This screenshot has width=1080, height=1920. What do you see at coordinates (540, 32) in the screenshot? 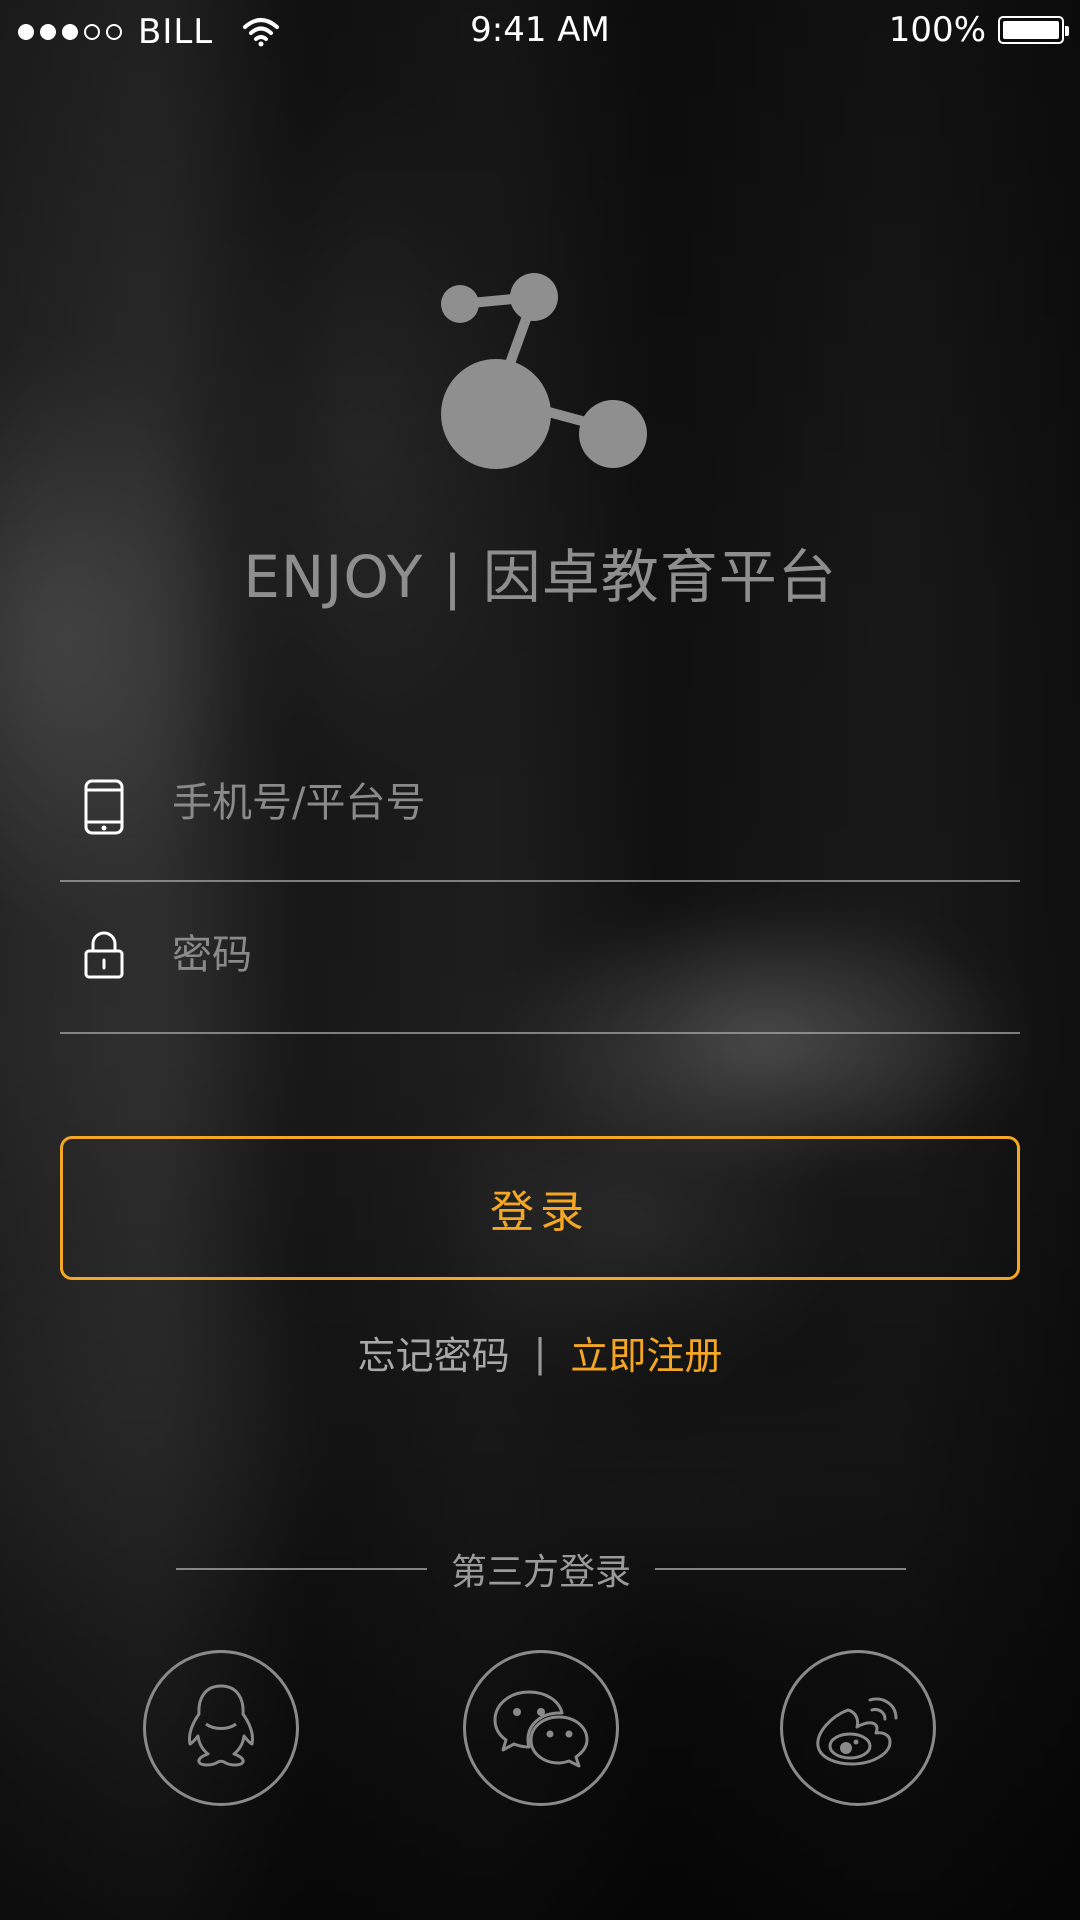
I see `status-bar: BILL 9:41 AM 100%` at bounding box center [540, 32].